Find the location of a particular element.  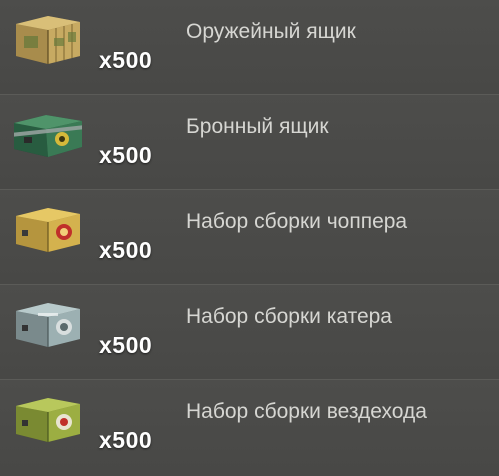

armor-crate-icon is located at coordinates (48, 133).